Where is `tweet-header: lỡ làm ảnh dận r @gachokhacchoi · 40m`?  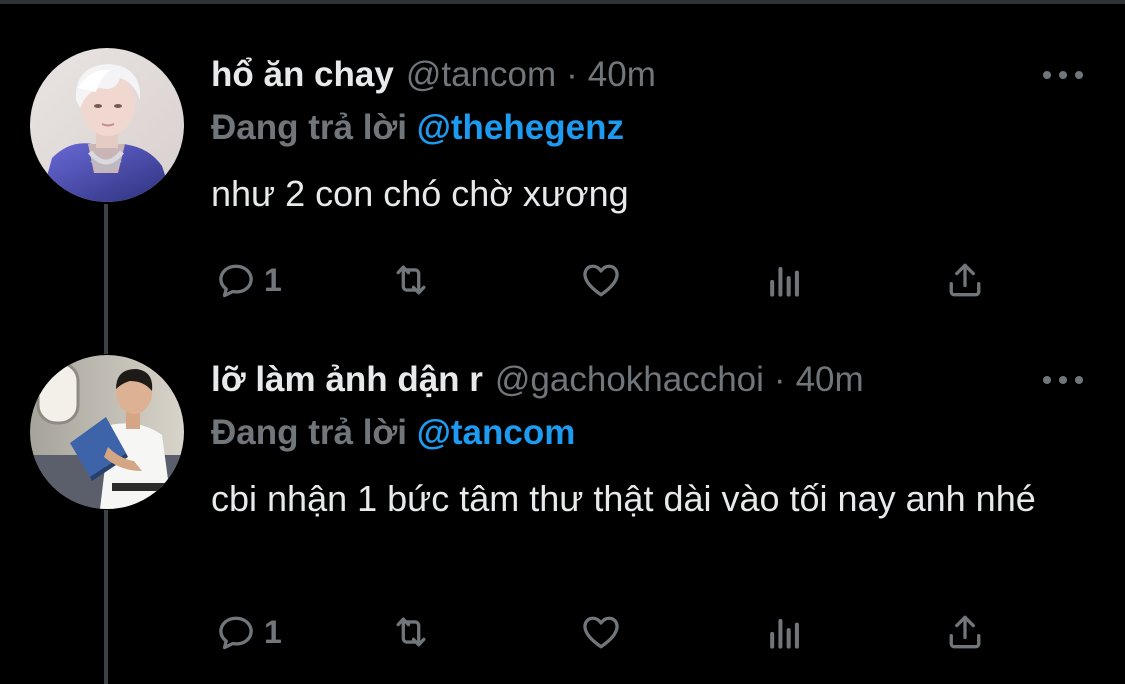
tweet-header: lỡ làm ảnh dận r @gachokhacchoi · 40m is located at coordinates (603, 380).